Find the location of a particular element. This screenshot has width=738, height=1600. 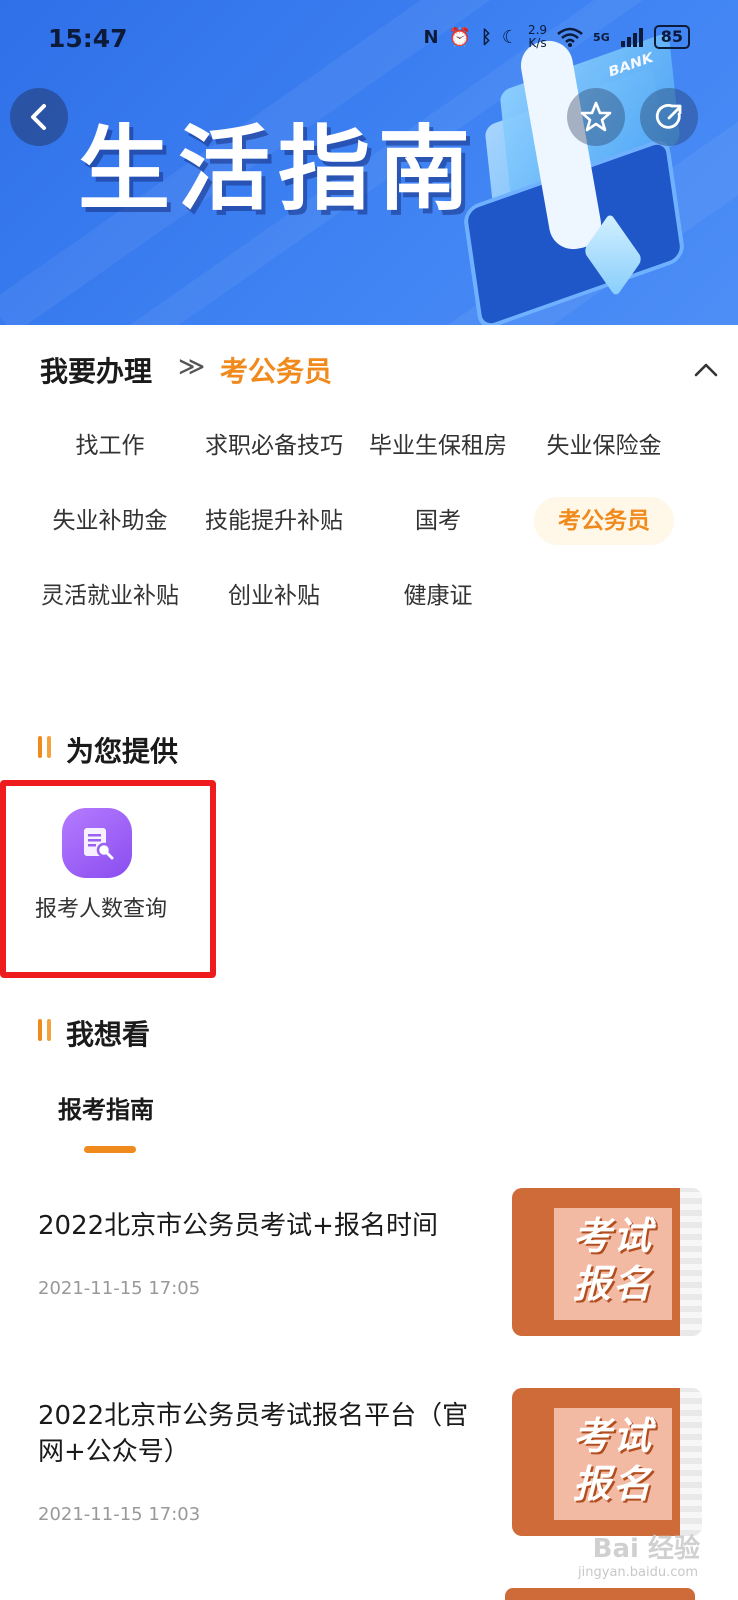

status-time: 15:47 is located at coordinates (88, 38).